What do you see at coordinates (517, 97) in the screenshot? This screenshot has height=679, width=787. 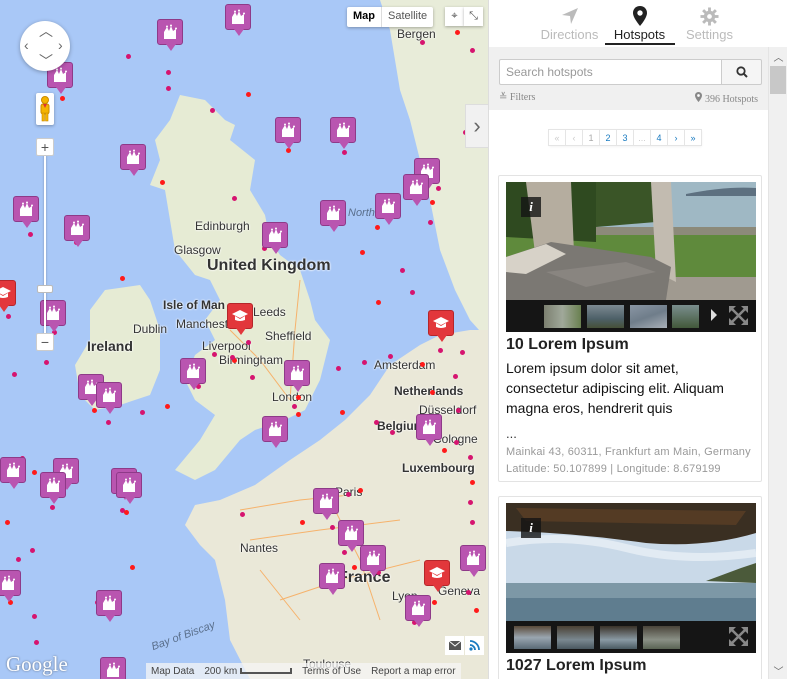 I see `filters-toggle: ≚ Filters` at bounding box center [517, 97].